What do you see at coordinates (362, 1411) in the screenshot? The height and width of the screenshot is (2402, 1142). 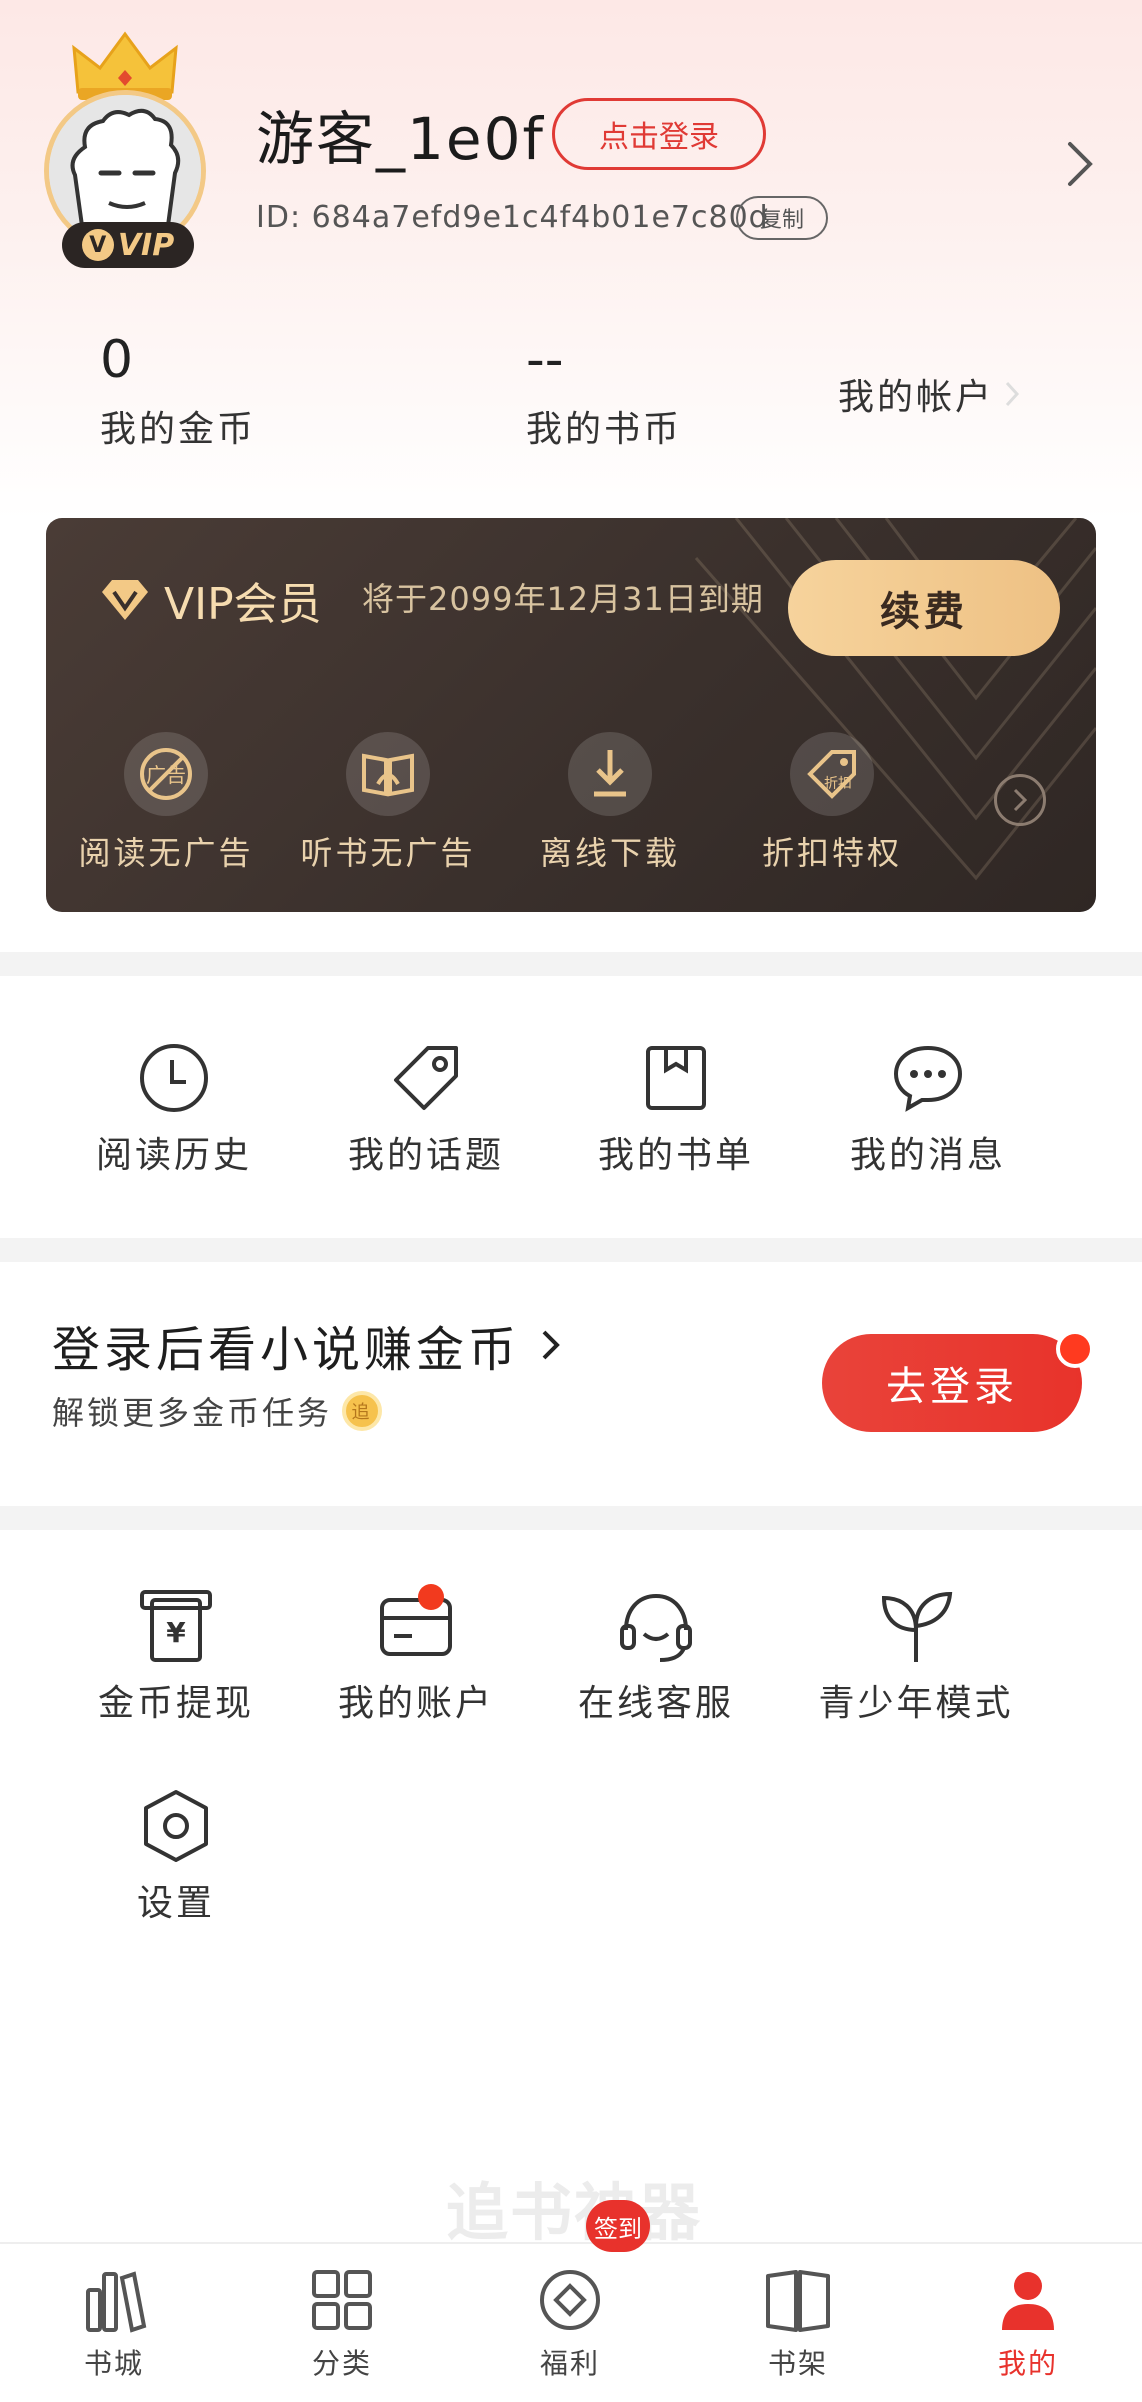 I see `gold-coin-icon: 追` at bounding box center [362, 1411].